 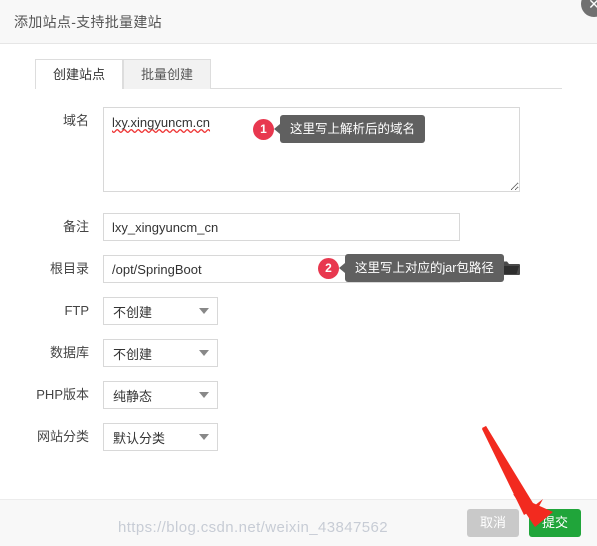 I want to click on form-row-root-dir: 根目录 2 这里写上对应的jar包路径, so click(x=298, y=268).